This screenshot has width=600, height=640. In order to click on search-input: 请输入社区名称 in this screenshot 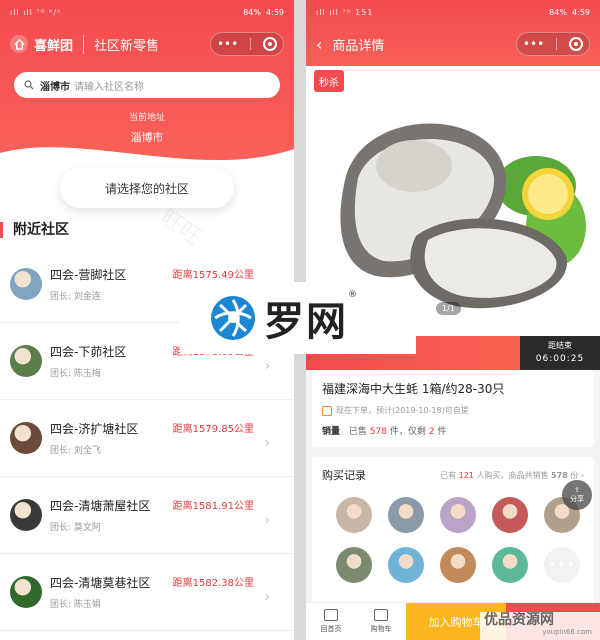, I will do `click(109, 85)`.